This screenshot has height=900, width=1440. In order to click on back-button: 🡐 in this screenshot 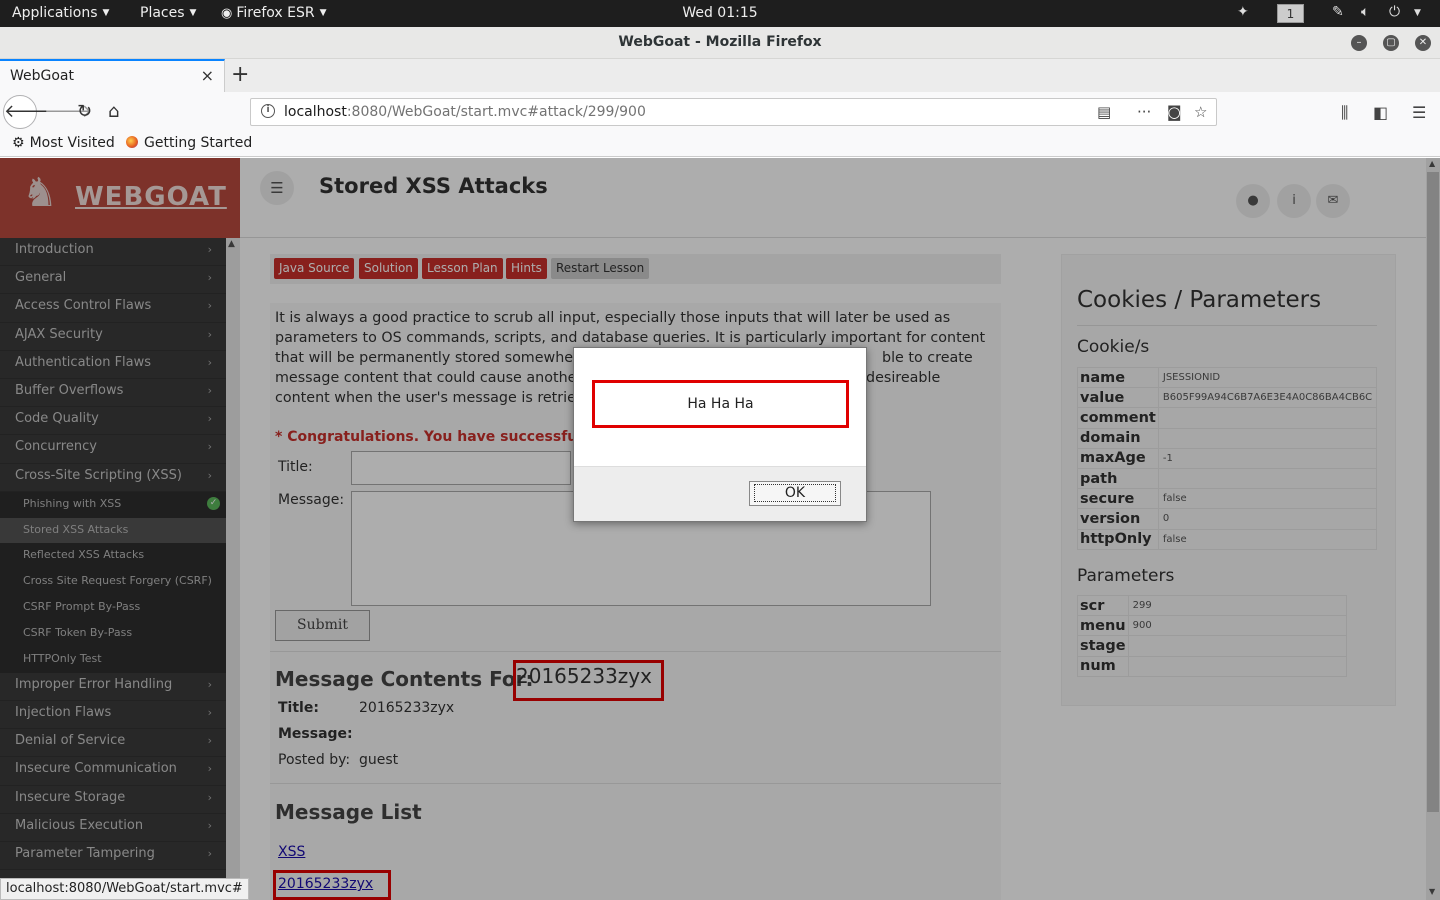, I will do `click(27, 112)`.